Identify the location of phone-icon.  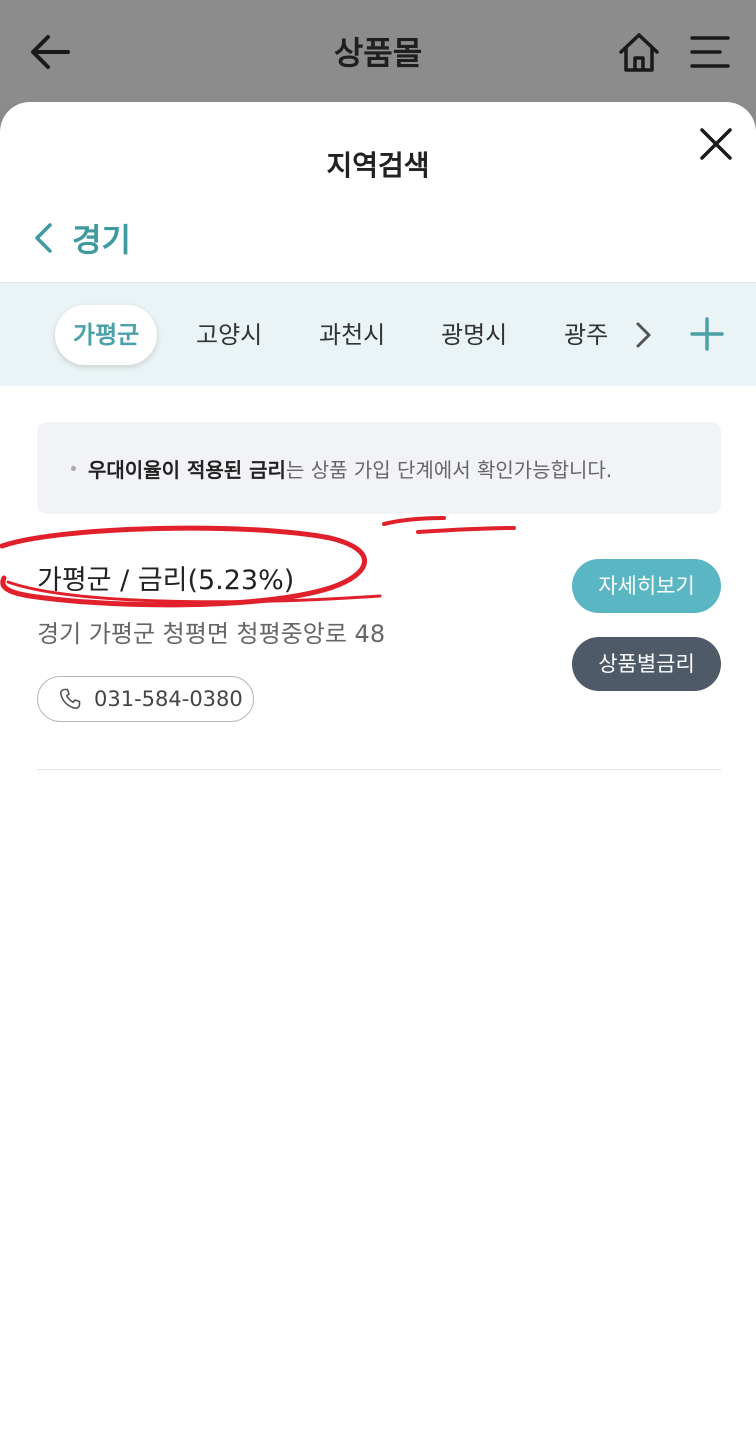
(70, 699).